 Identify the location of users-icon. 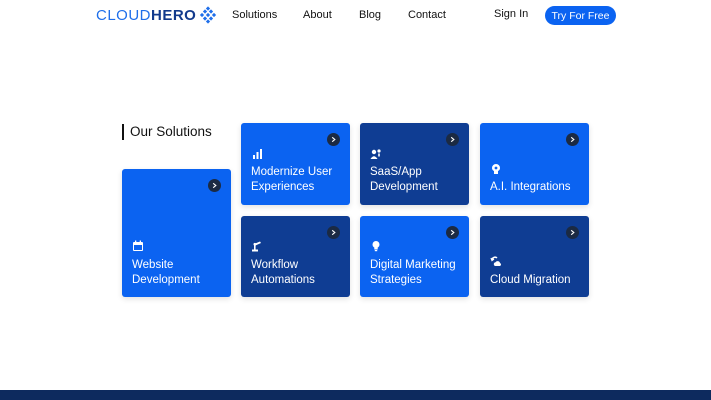
(375, 154).